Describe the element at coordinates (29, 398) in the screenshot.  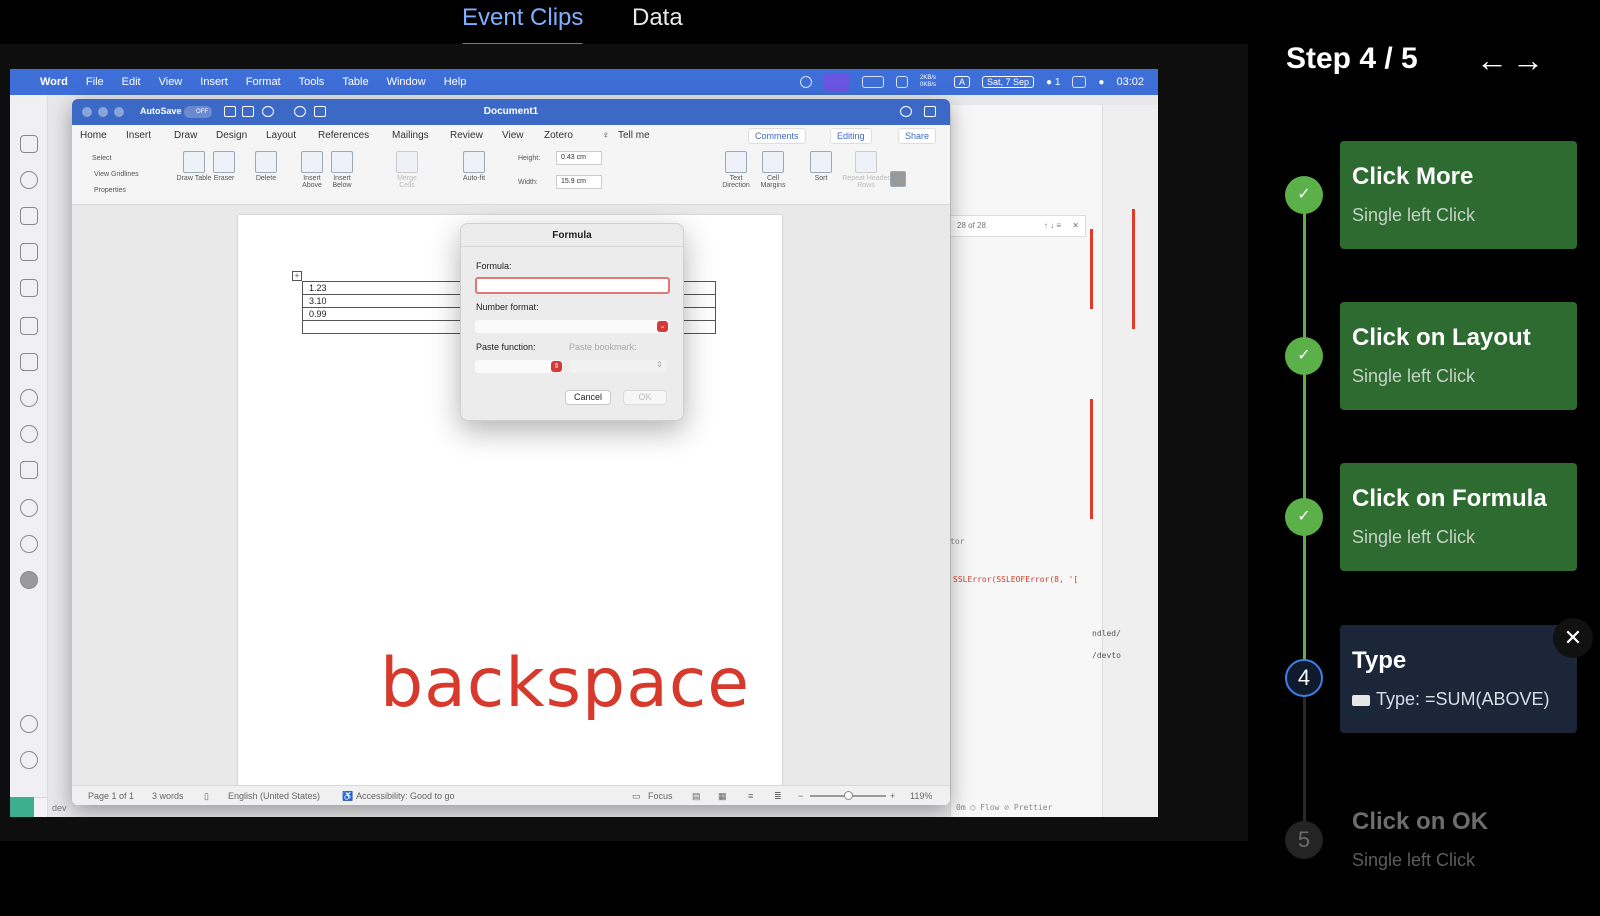
I see `tree-icon` at that location.